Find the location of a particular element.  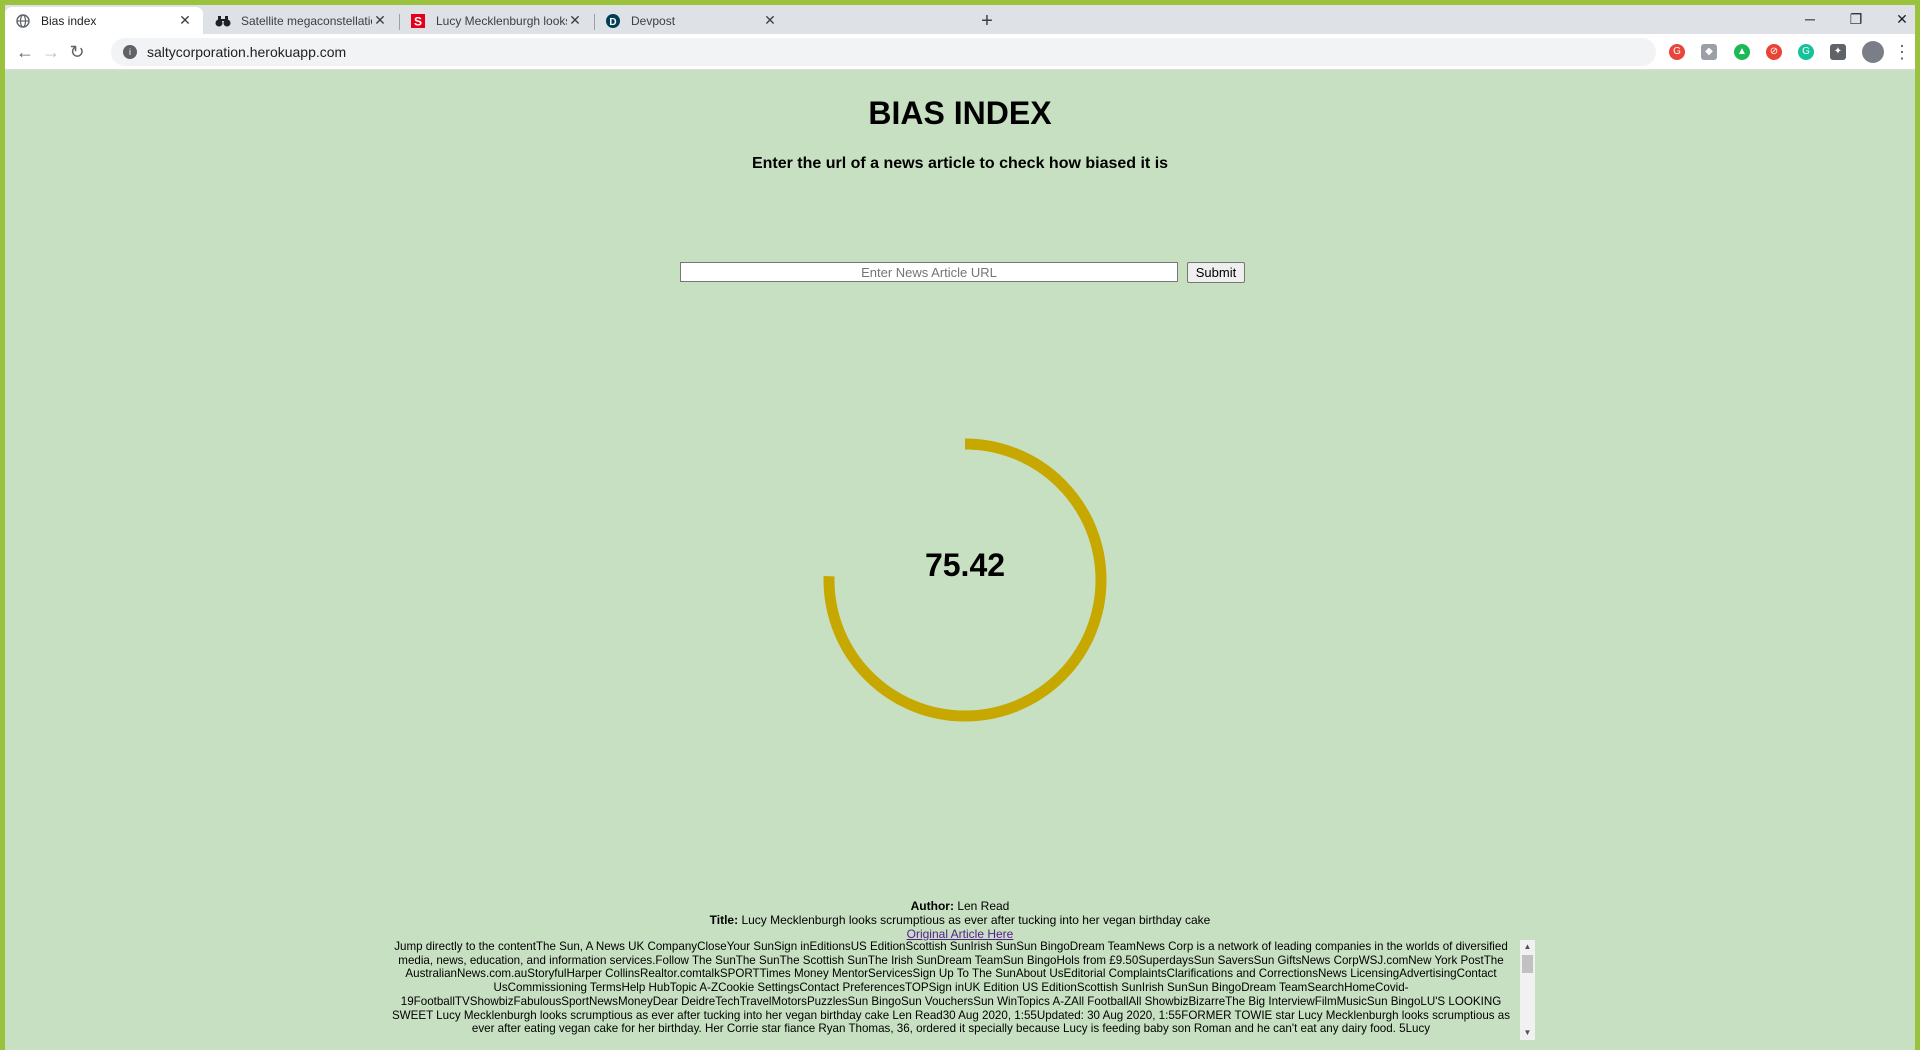

original-link-line: Original Article Here is located at coordinates (960, 934).